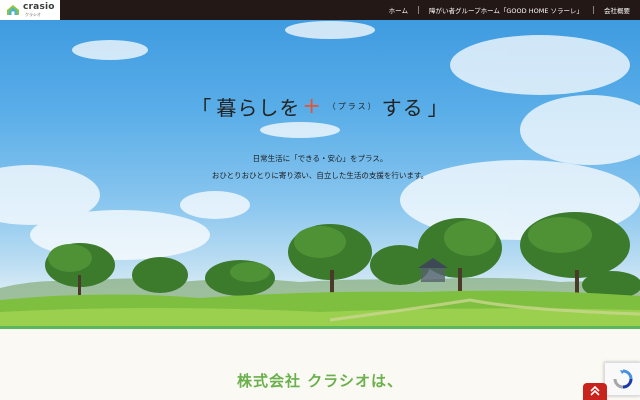 This screenshot has width=640, height=400. What do you see at coordinates (398, 10) in the screenshot?
I see `nav-home: ホーム` at bounding box center [398, 10].